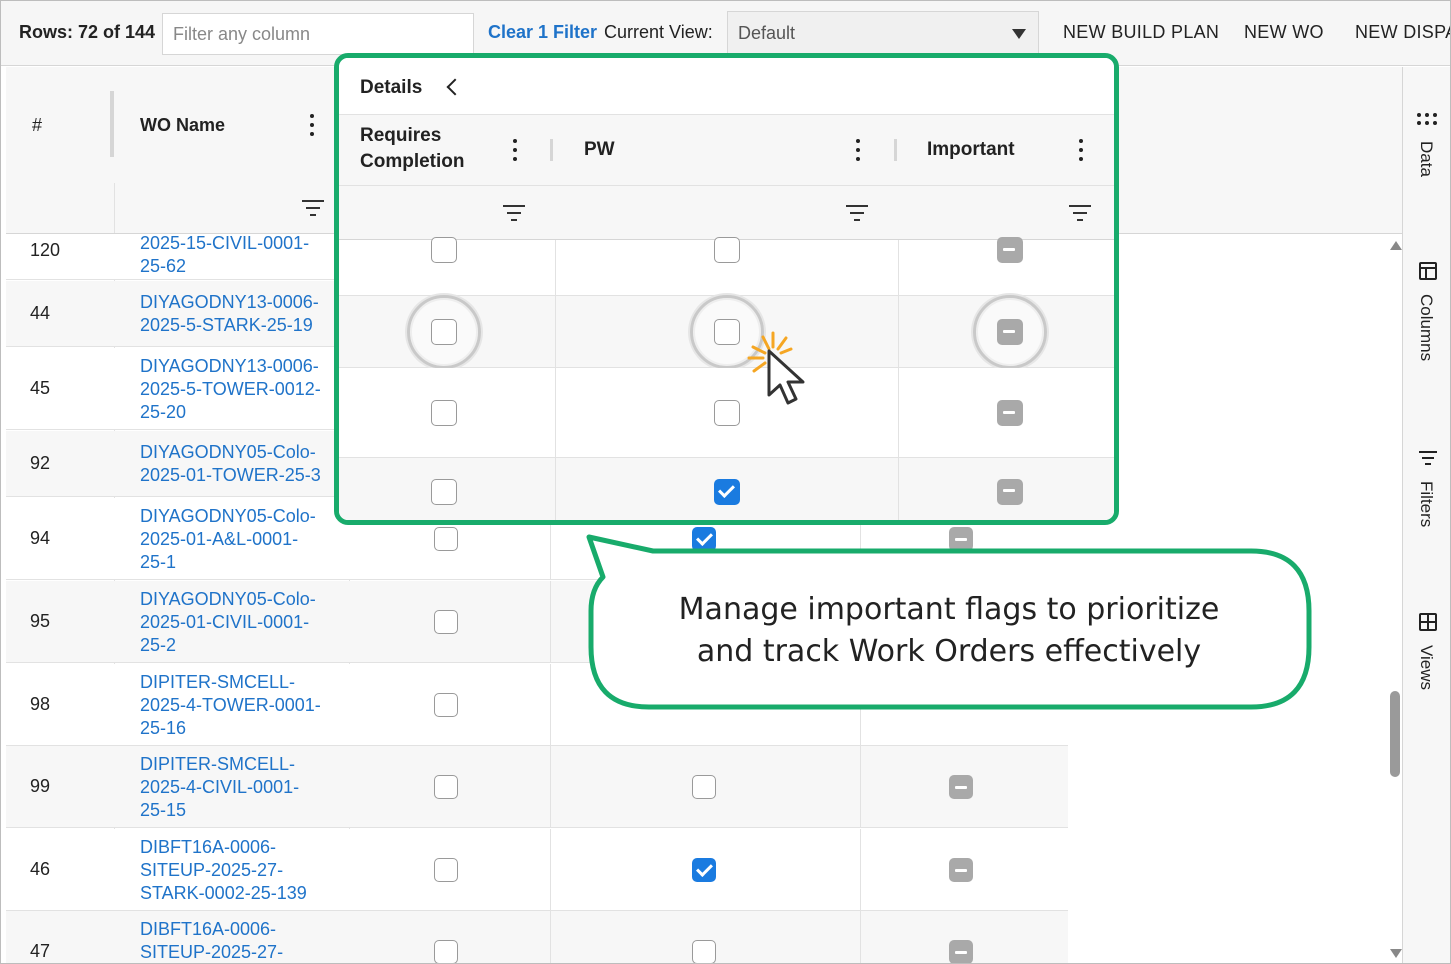 This screenshot has width=1451, height=964. Describe the element at coordinates (1395, 734) in the screenshot. I see `scrollbar-thumb` at that location.